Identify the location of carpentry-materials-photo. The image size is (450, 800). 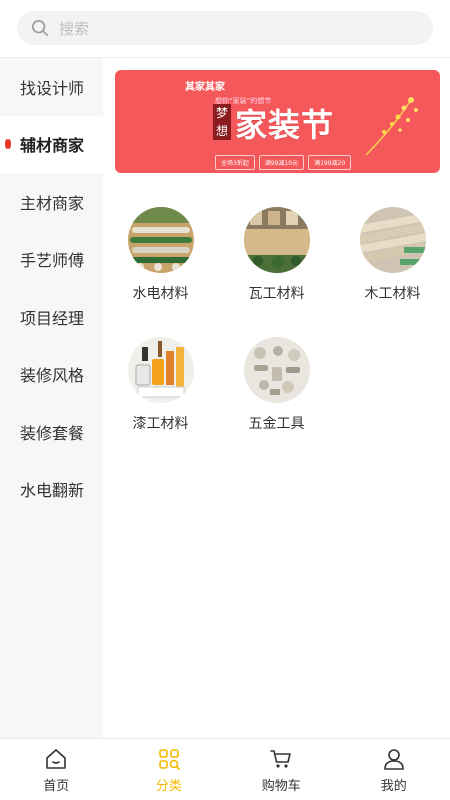
(392, 240).